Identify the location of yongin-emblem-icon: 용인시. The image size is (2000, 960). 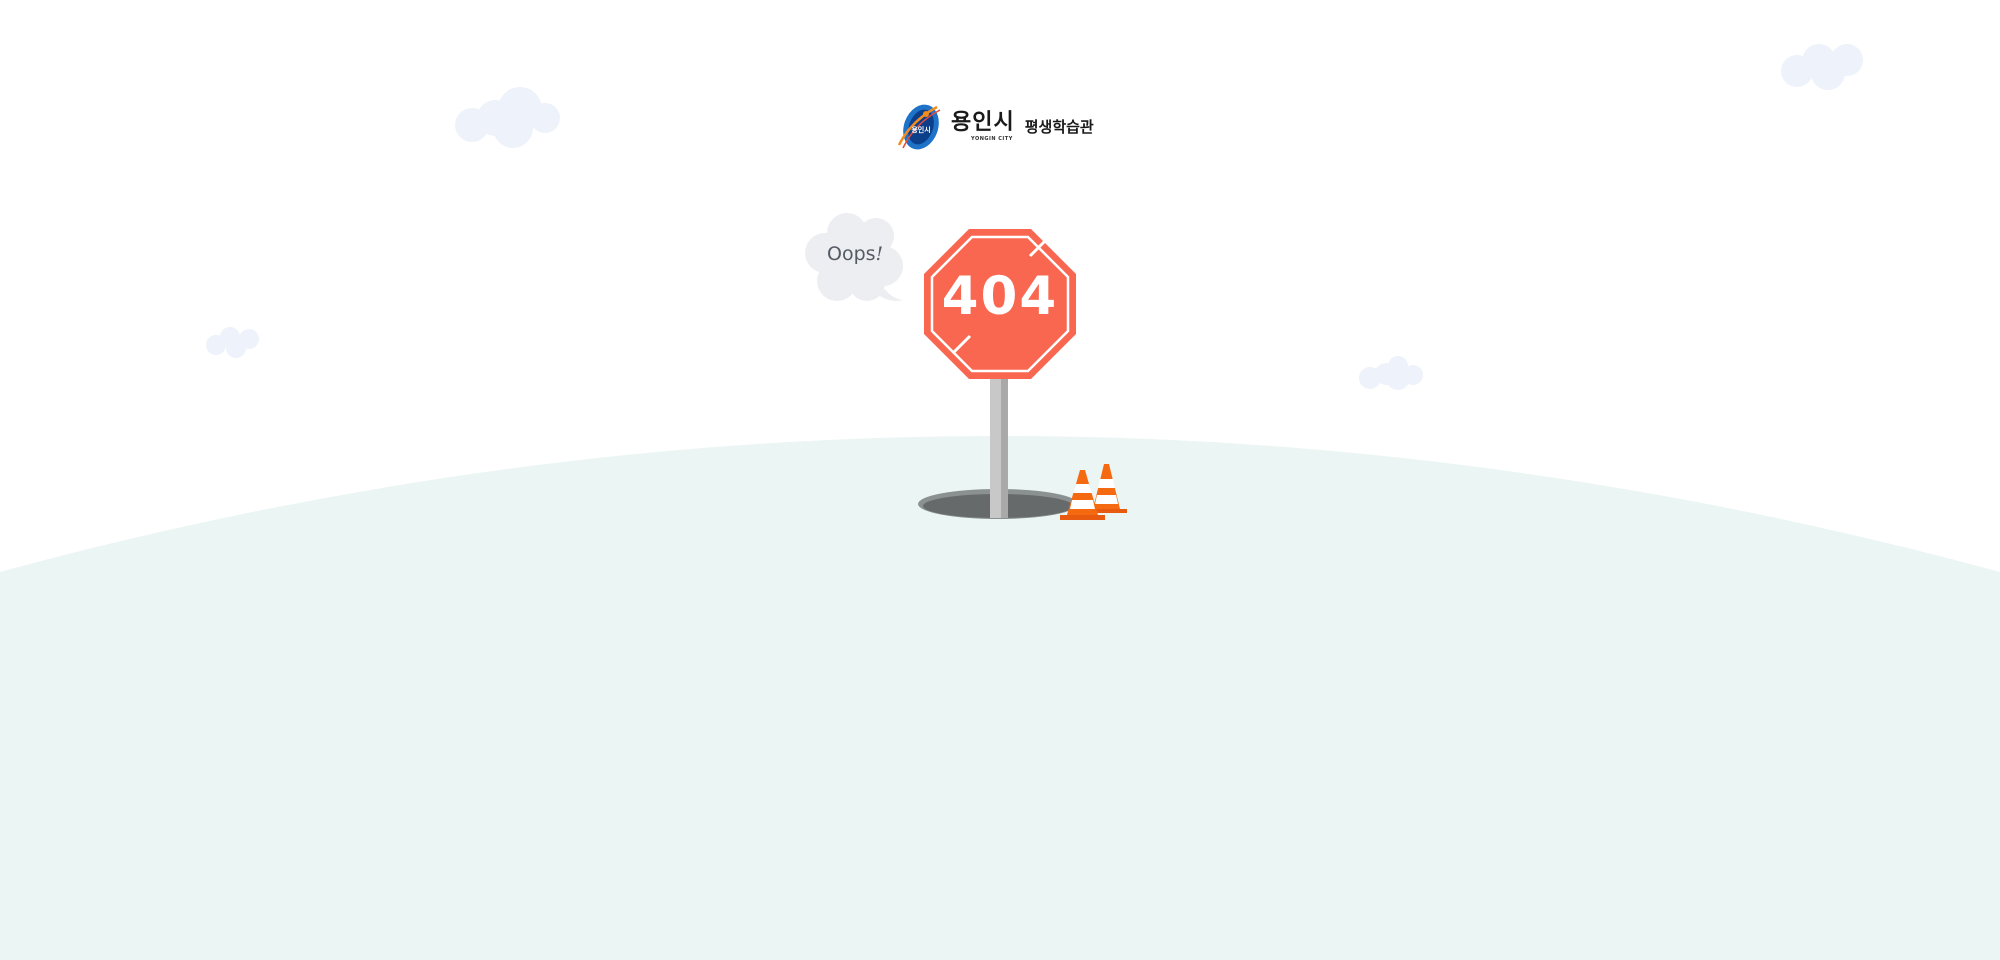
(919, 127).